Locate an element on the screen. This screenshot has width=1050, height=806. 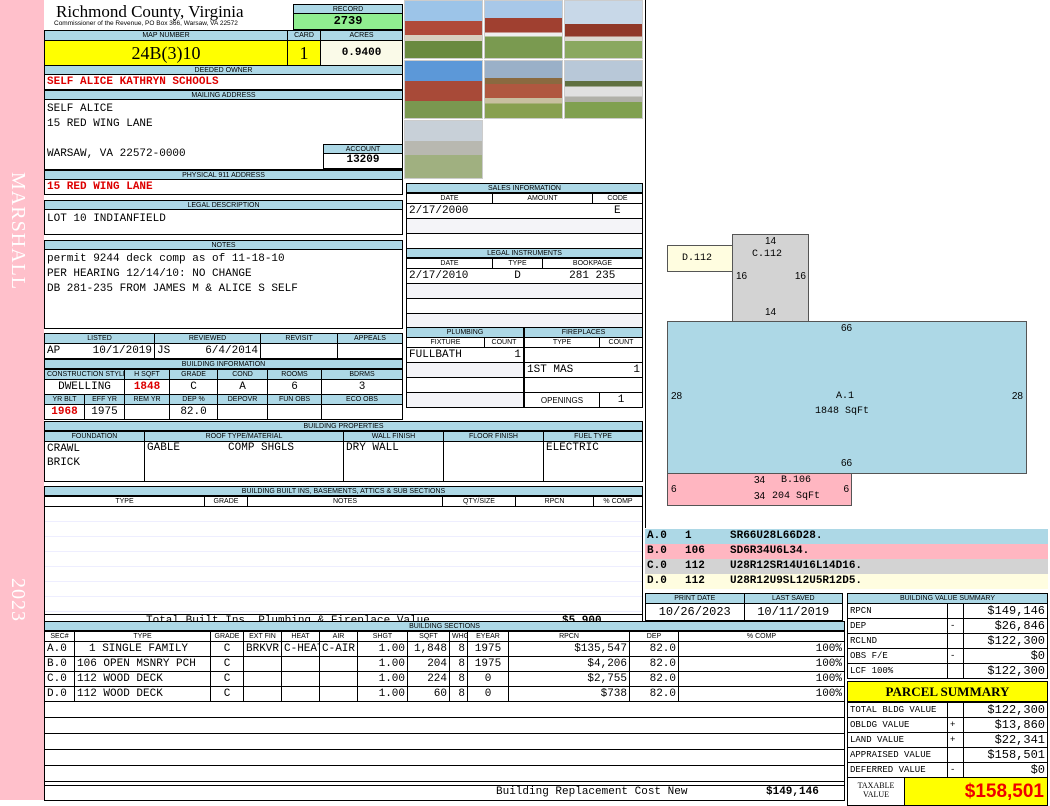
note-line: PER HEARING 12/14/10: NO CHANGE is located at coordinates (149, 274).